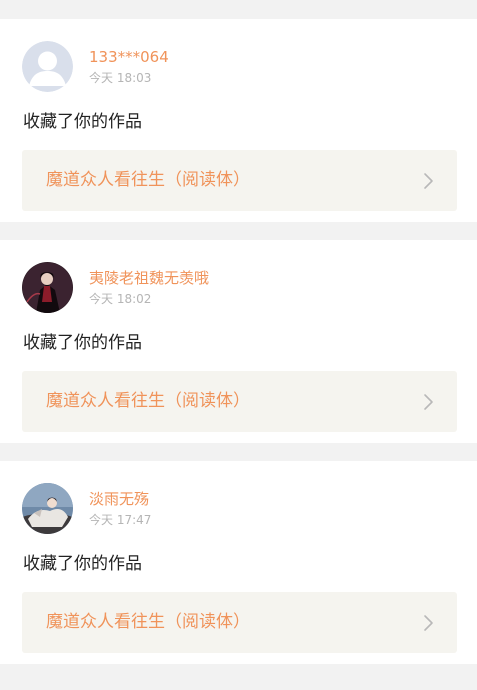 This screenshot has width=477, height=690. Describe the element at coordinates (129, 57) in the screenshot. I see `username: 133***064` at that location.